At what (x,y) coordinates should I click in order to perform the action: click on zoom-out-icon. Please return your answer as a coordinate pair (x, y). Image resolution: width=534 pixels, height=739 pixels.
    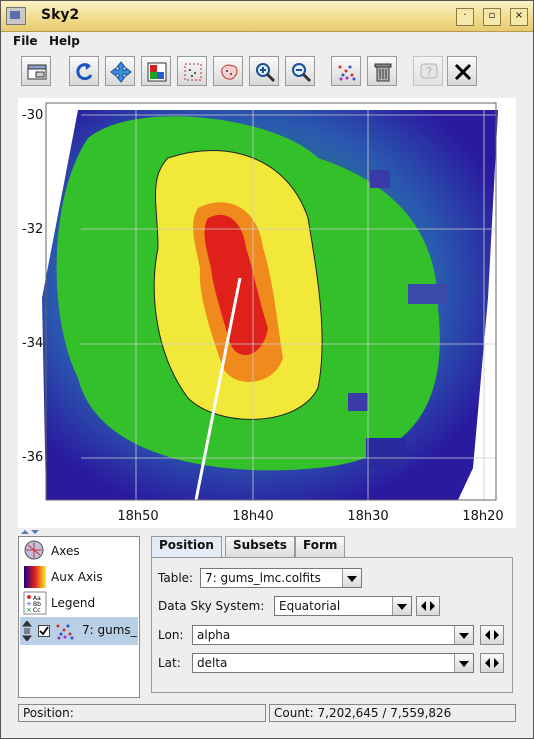
    Looking at the image, I should click on (302, 73).